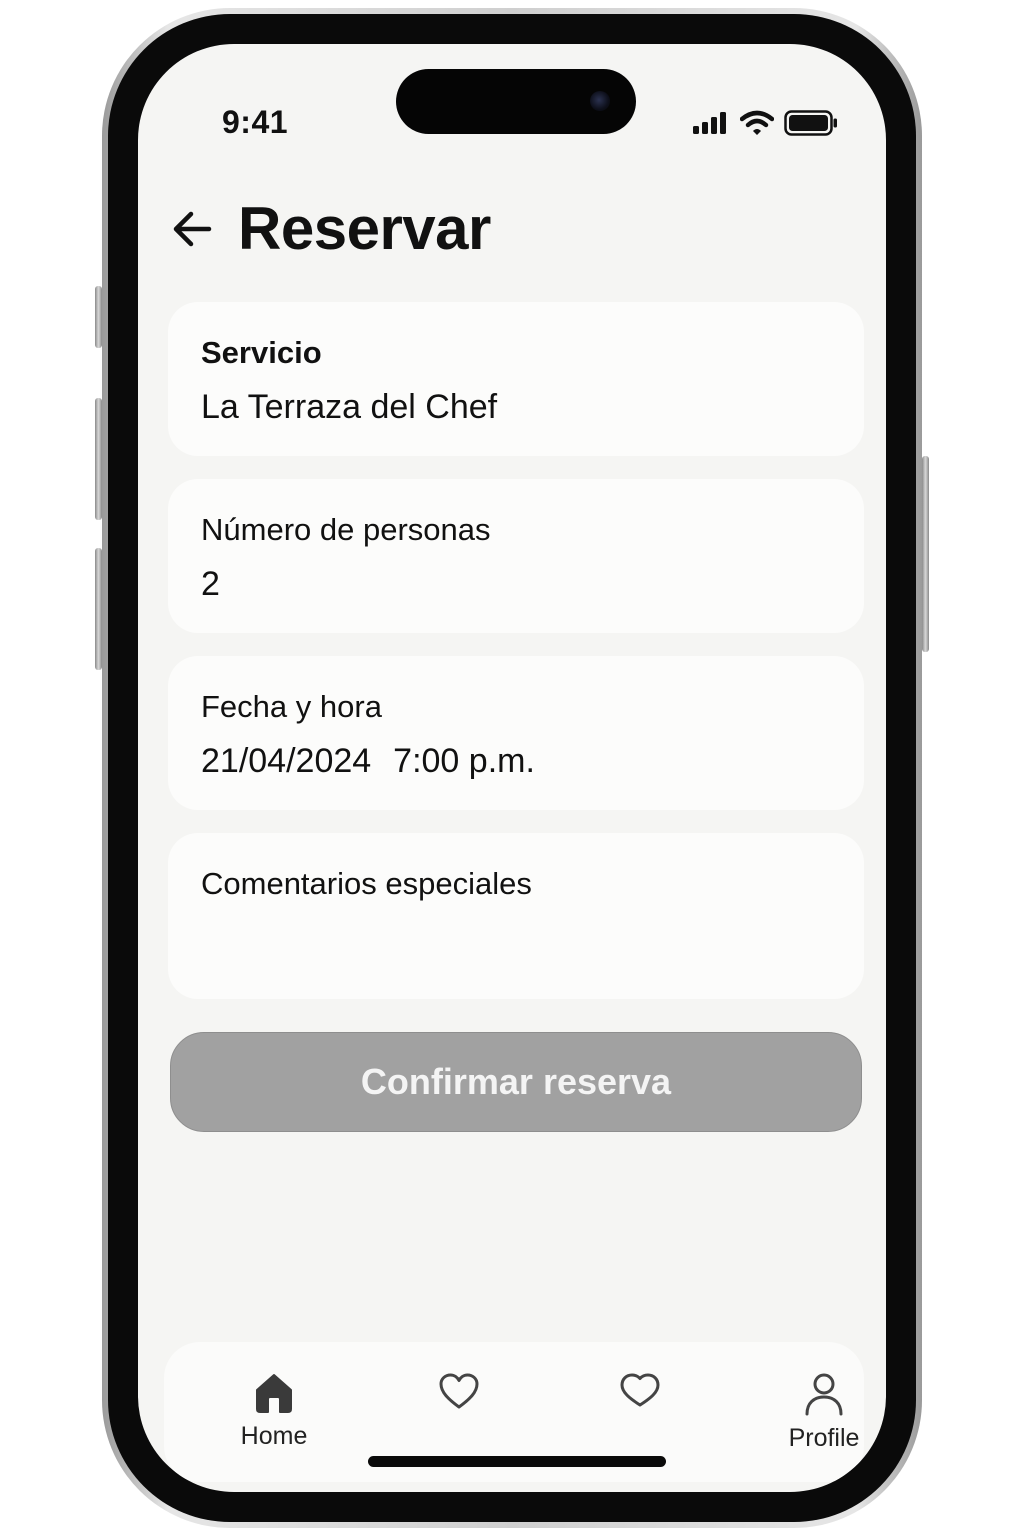 This screenshot has width=1024, height=1536. Describe the element at coordinates (517, 1461) in the screenshot. I see `home-indicator` at that location.